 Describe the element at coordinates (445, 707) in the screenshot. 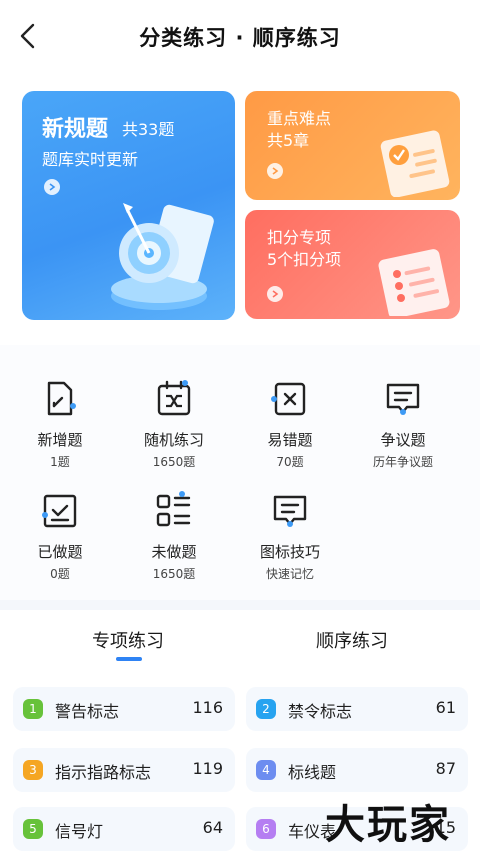

I see `category-count: 61` at that location.